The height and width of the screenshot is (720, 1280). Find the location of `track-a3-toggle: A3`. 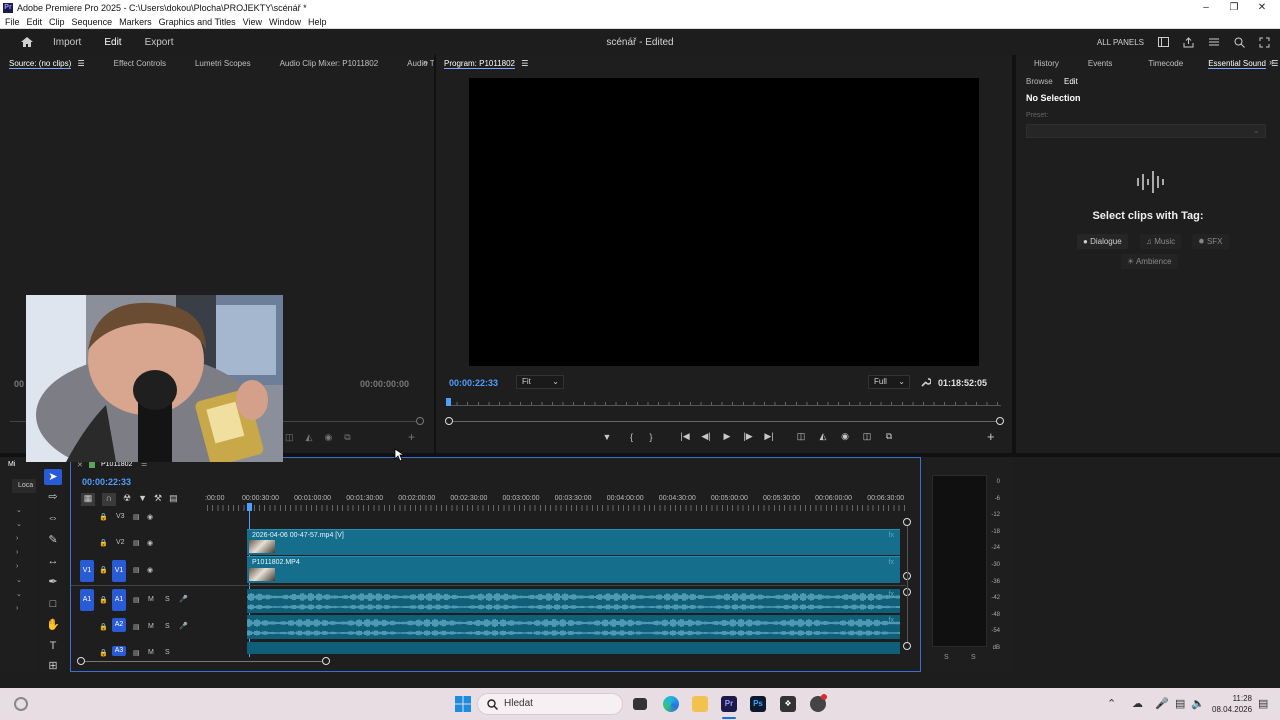

track-a3-toggle: A3 is located at coordinates (119, 651).